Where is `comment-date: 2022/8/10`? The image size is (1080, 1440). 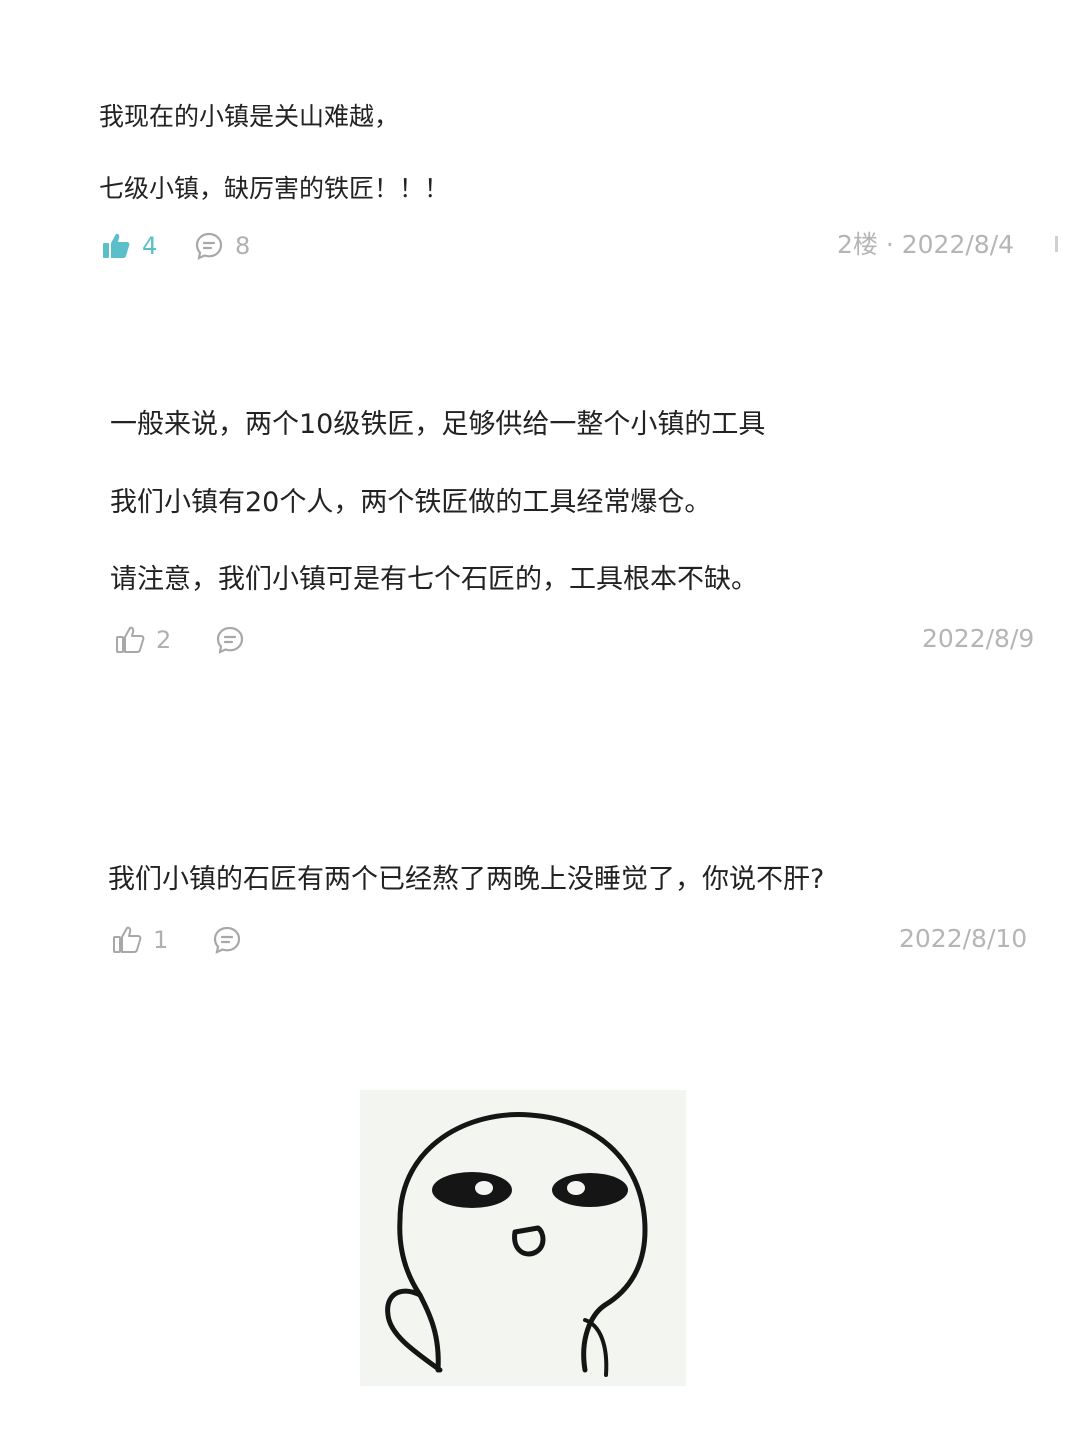
comment-date: 2022/8/10 is located at coordinates (963, 938).